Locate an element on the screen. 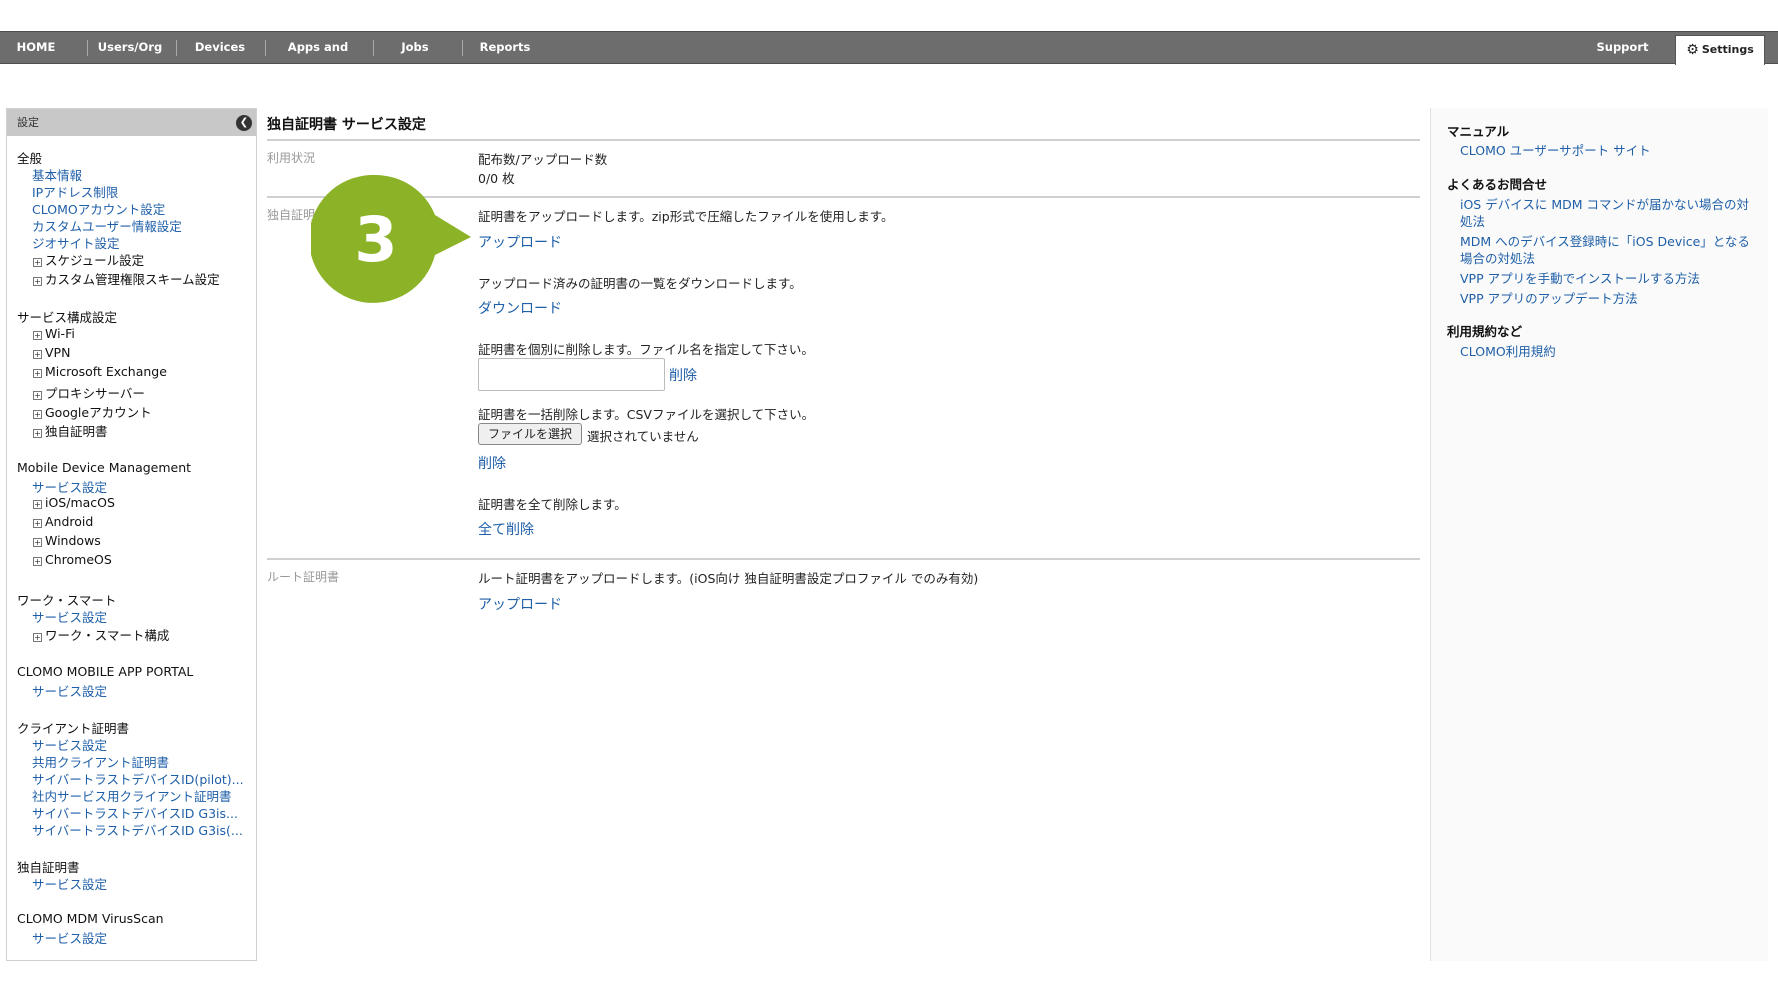  usage-heading: 配布数/アップロード数 is located at coordinates (543, 159).